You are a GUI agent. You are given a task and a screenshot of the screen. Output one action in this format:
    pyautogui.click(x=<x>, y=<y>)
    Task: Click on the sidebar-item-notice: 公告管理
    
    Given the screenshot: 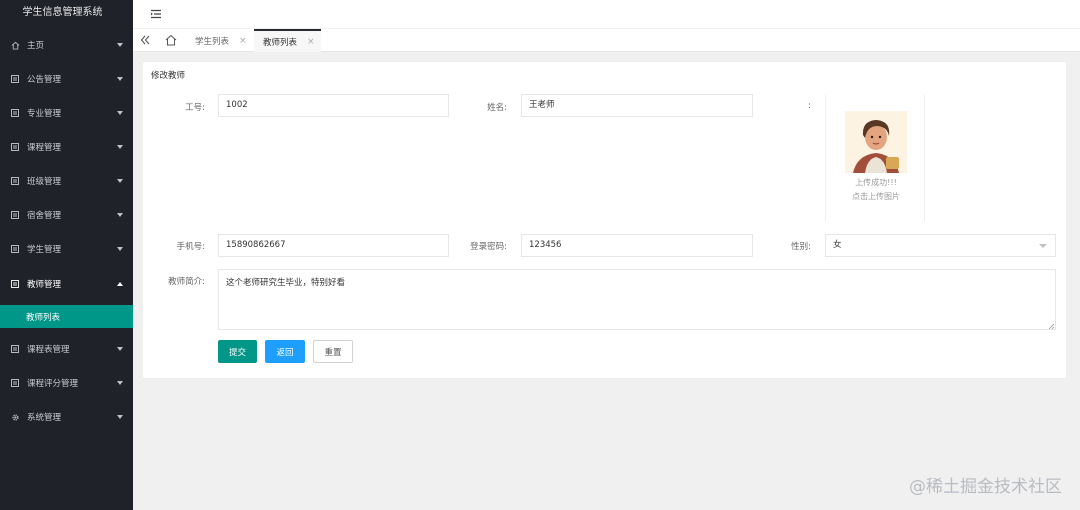 What is the action you would take?
    pyautogui.click(x=66, y=79)
    